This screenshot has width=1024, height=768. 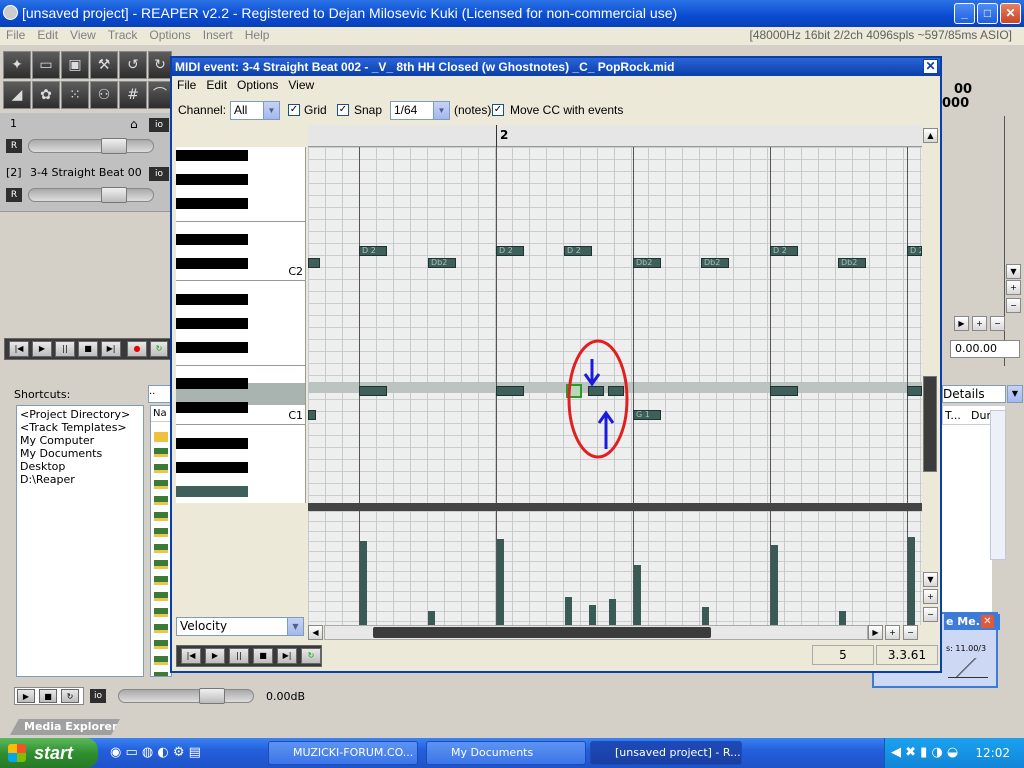 I want to click on clock: 12:02, so click(x=992, y=753).